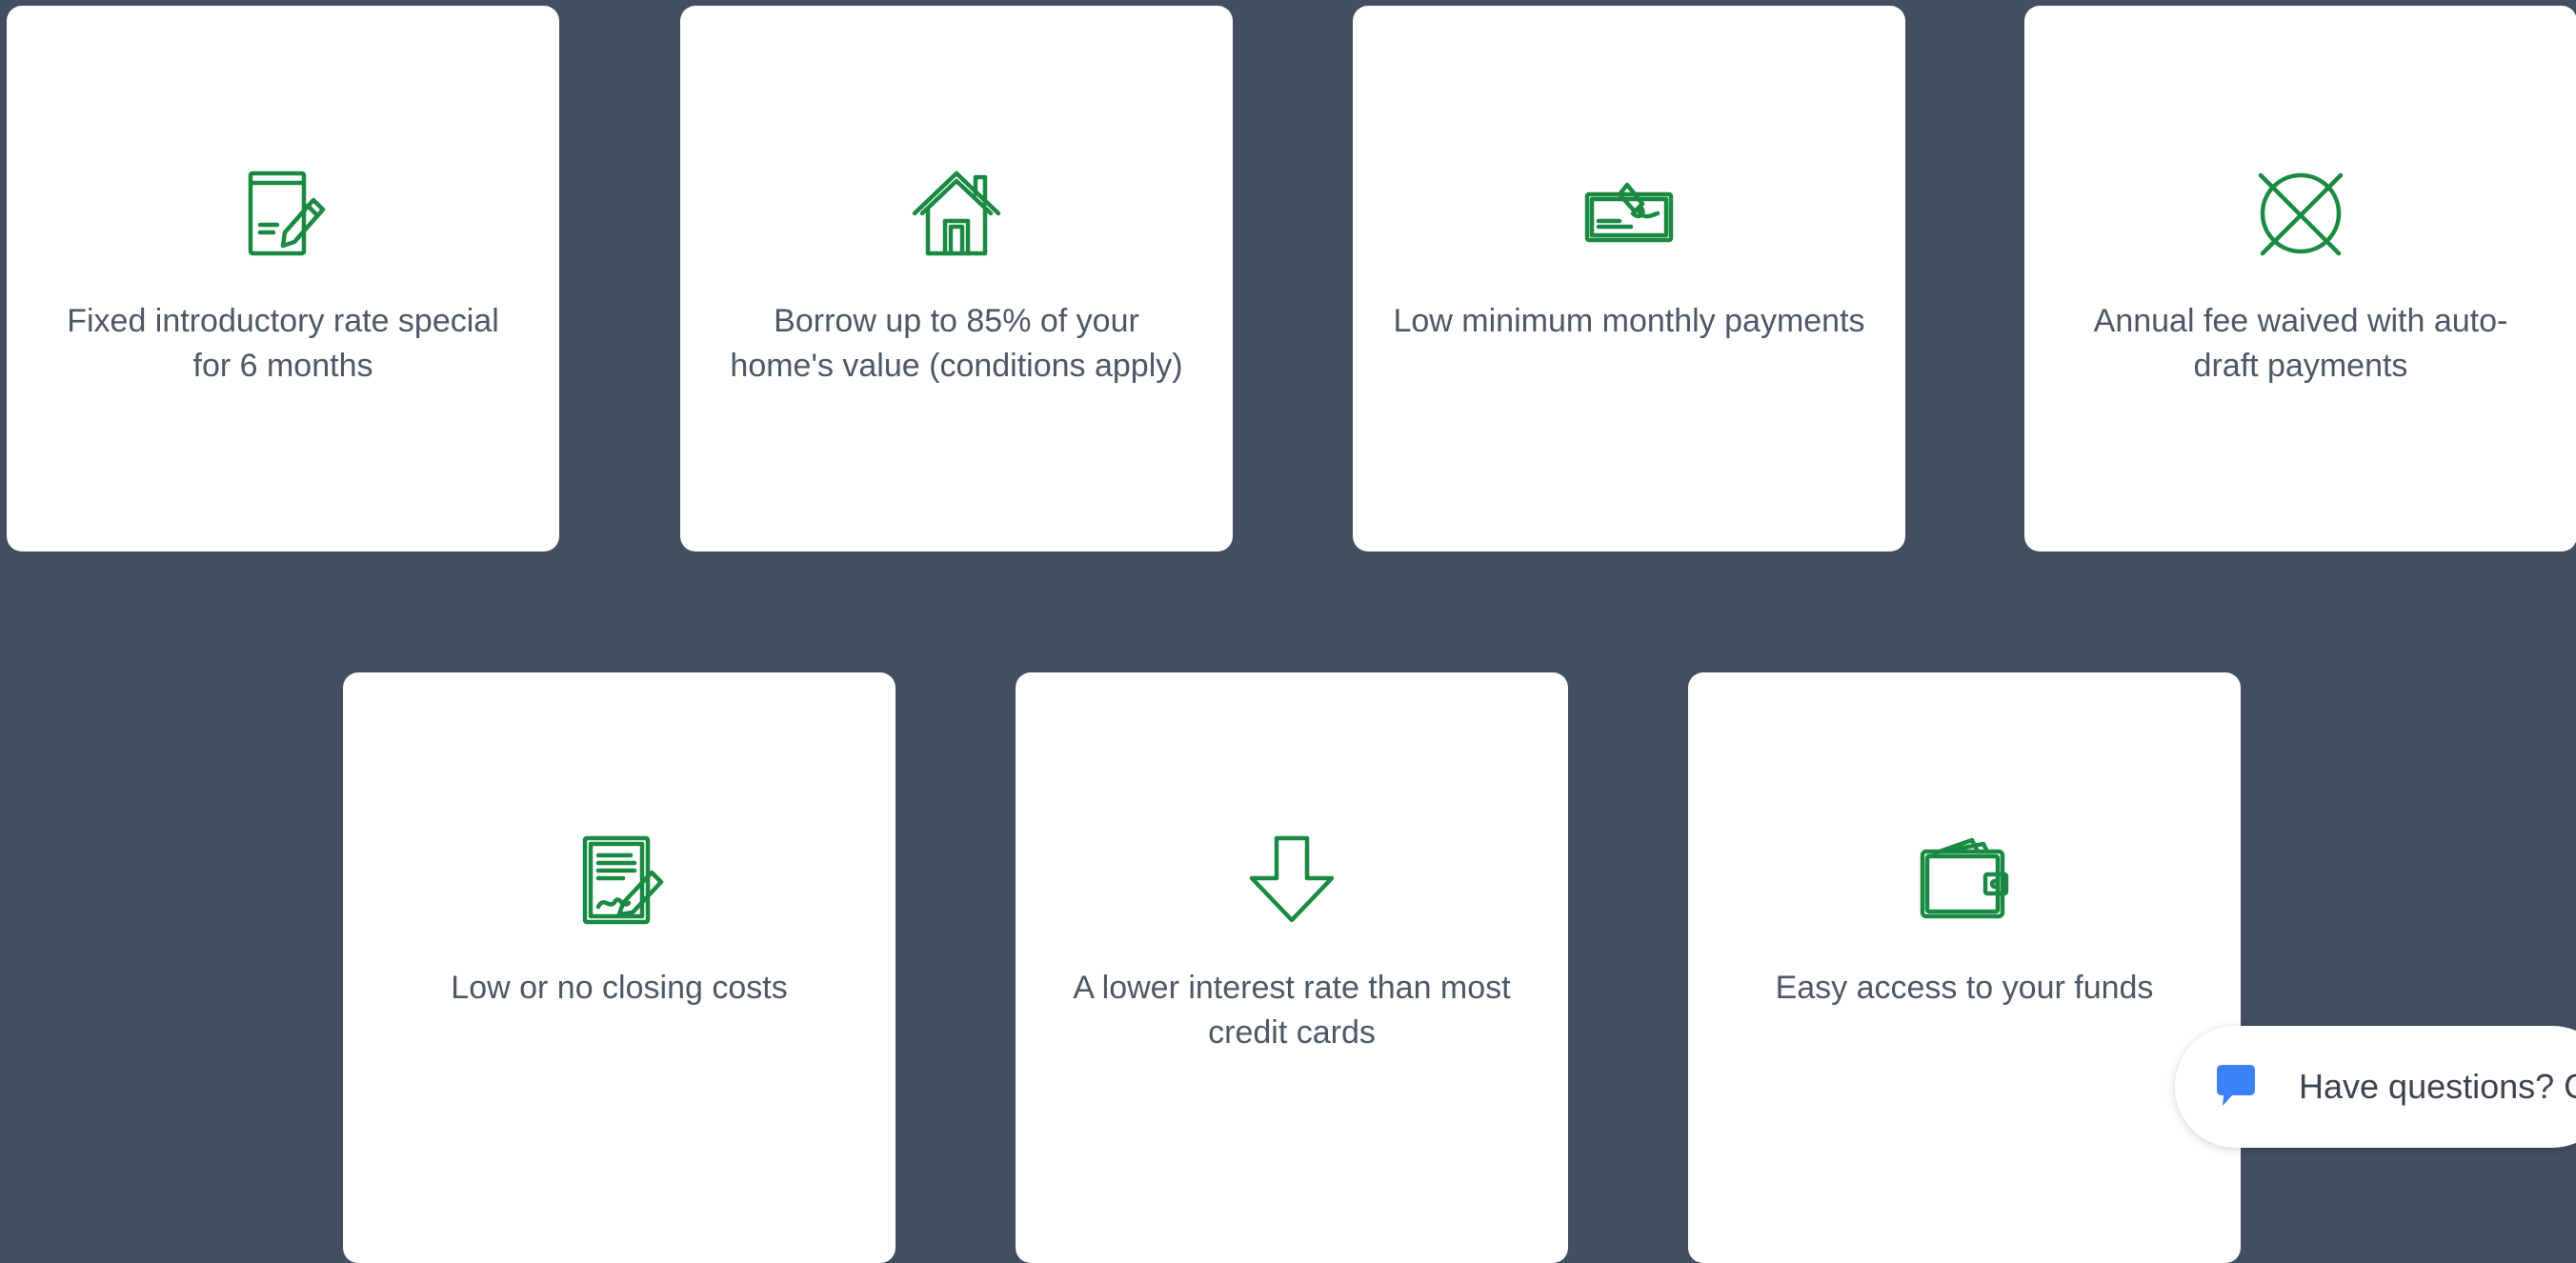 This screenshot has width=2576, height=1263. What do you see at coordinates (1965, 988) in the screenshot?
I see `feature-label: Easy access to your funds` at bounding box center [1965, 988].